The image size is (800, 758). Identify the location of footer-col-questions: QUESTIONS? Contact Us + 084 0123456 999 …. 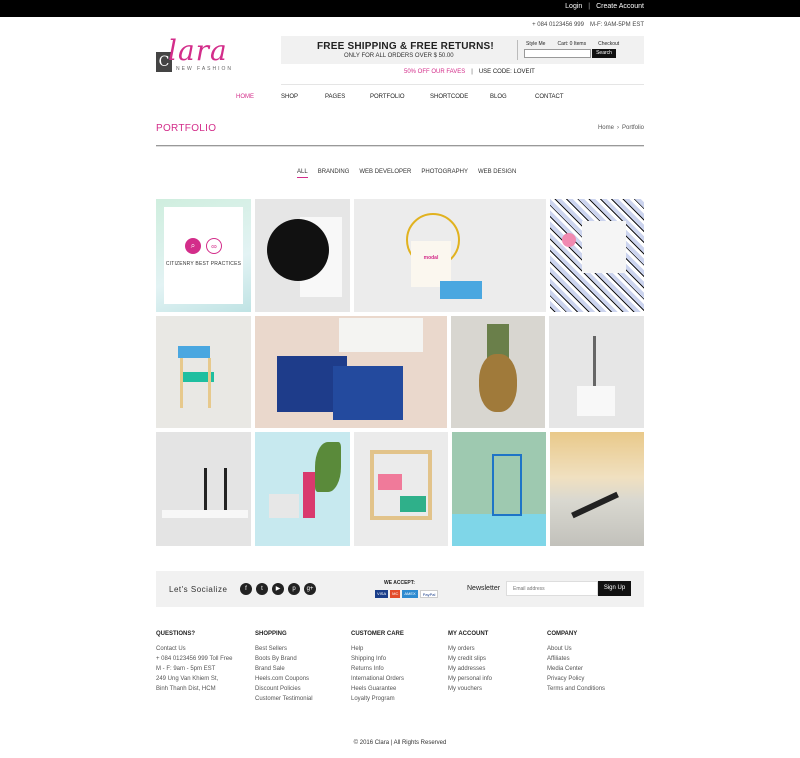
(194, 662).